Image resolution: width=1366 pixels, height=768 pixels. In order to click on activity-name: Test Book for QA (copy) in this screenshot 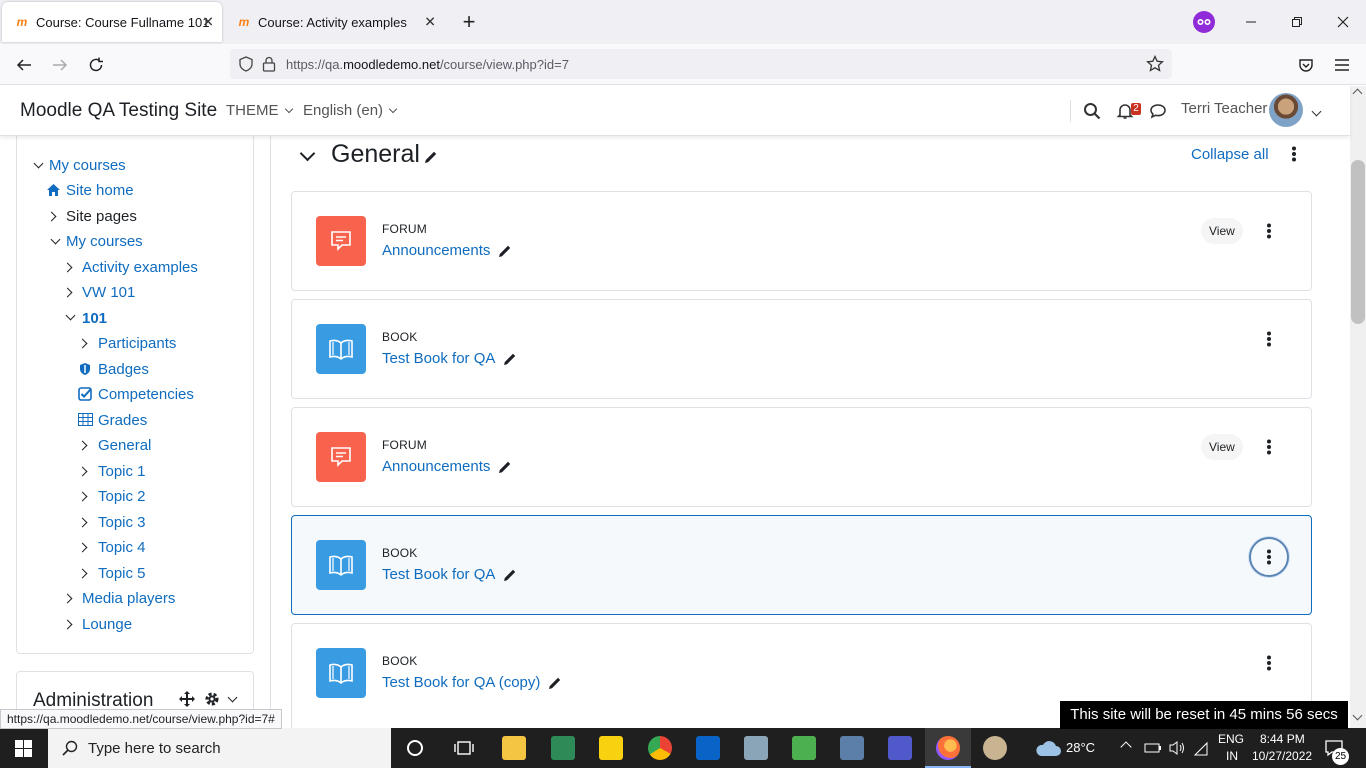, I will do `click(461, 682)`.